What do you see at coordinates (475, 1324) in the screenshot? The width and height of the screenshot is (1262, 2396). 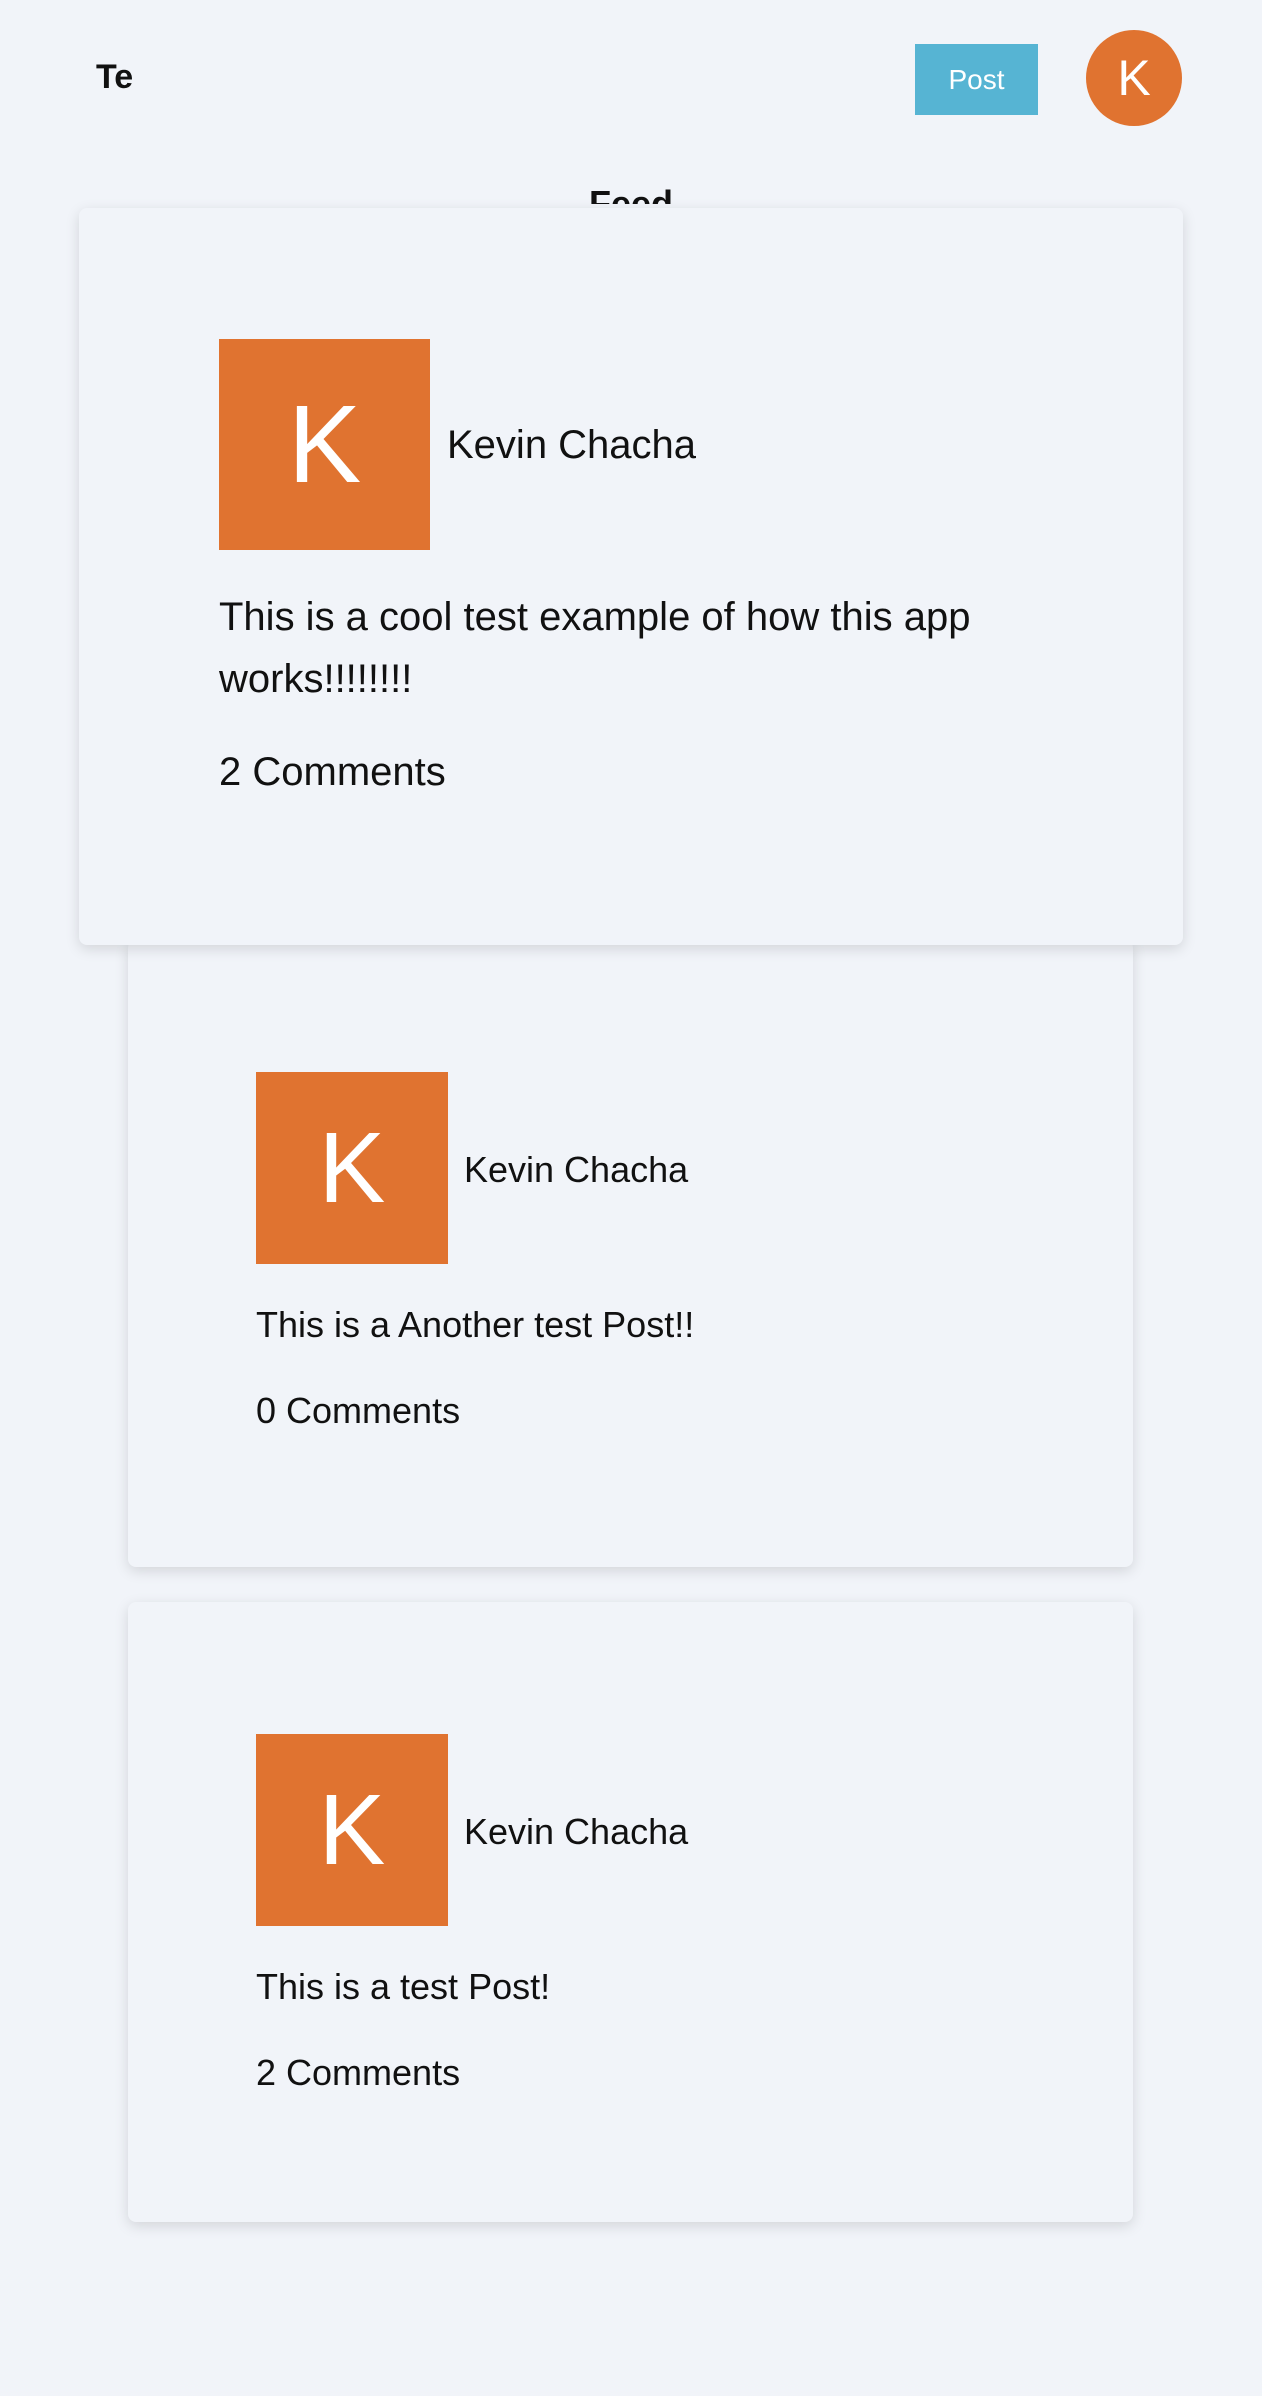 I see `post-text: This is a Another test Post!!` at bounding box center [475, 1324].